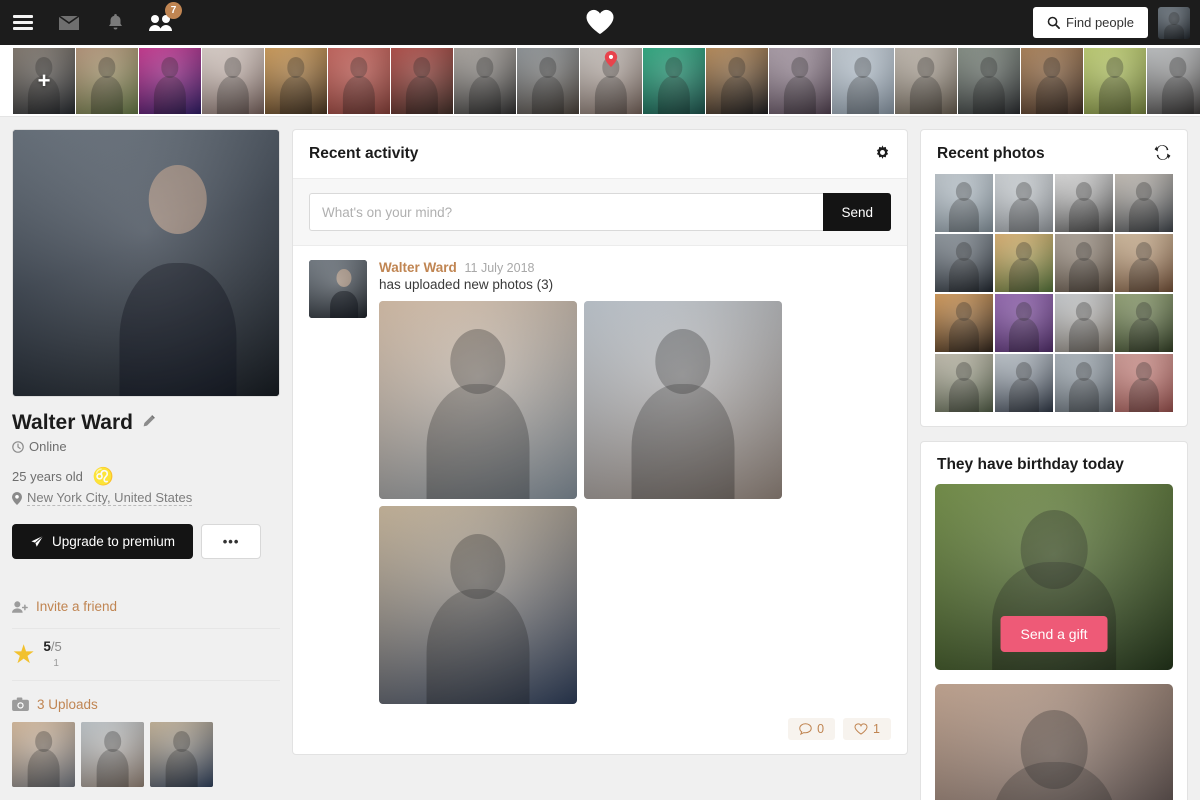  Describe the element at coordinates (611, 59) in the screenshot. I see `location-pin-icon` at that location.